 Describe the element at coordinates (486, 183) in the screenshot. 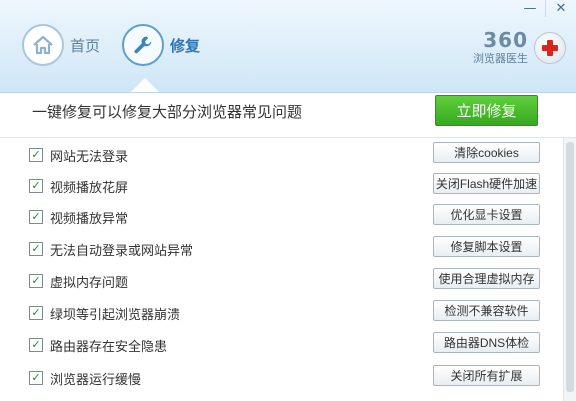

I see `item-fix-button: 关闭Flash硬件加速` at that location.